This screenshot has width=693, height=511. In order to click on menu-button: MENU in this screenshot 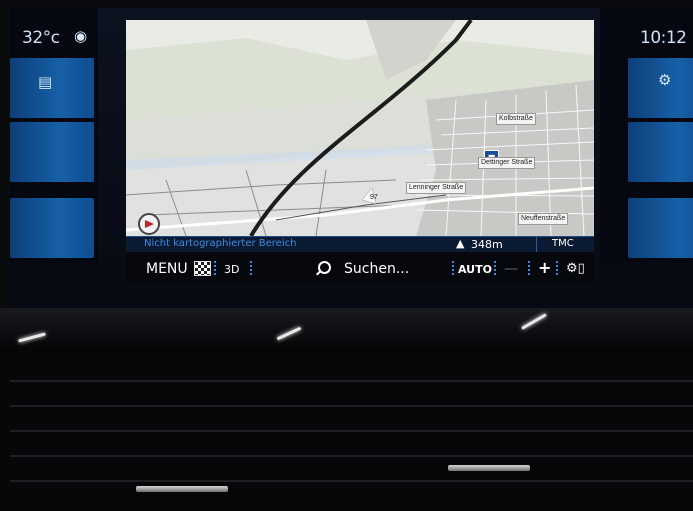, I will do `click(167, 269)`.